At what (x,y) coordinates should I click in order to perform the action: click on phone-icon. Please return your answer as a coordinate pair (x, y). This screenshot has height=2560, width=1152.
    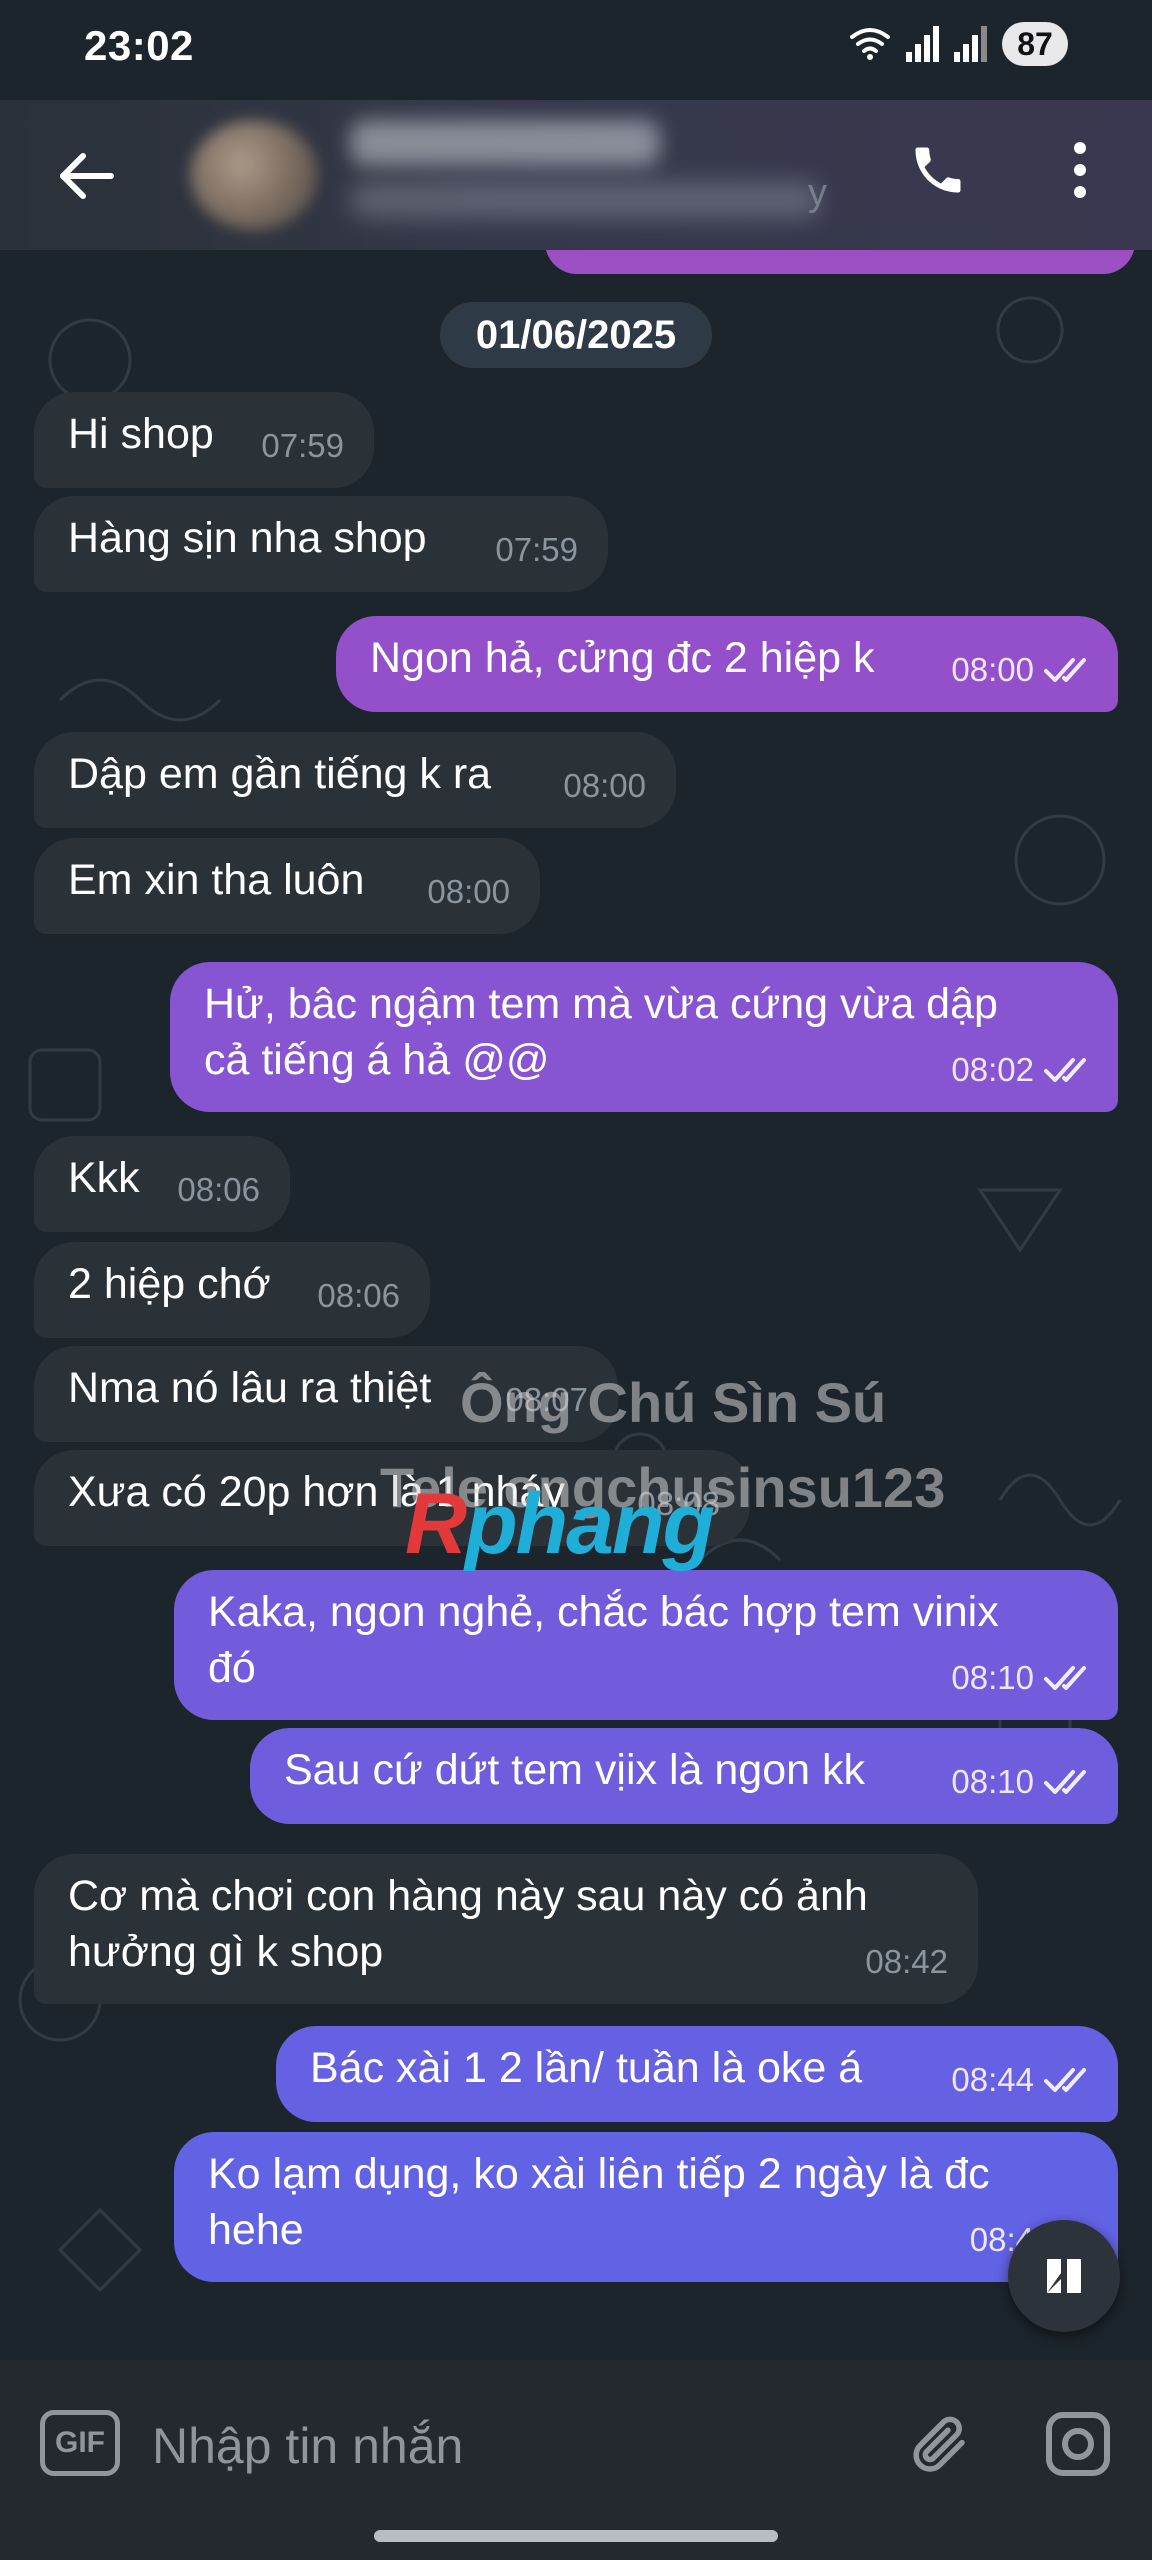
    Looking at the image, I should click on (938, 170).